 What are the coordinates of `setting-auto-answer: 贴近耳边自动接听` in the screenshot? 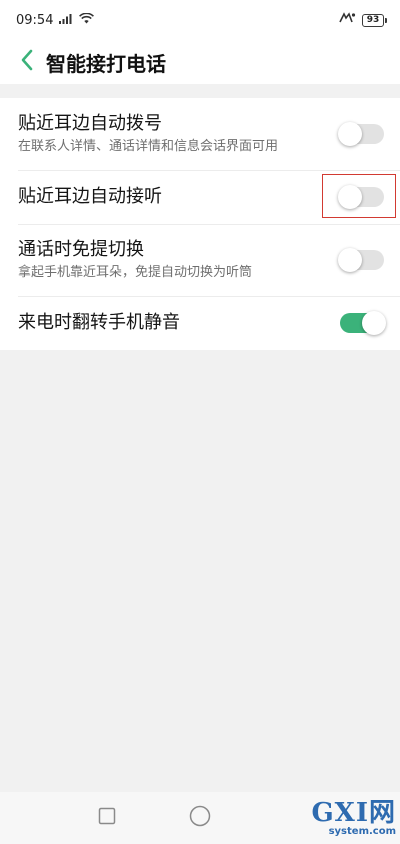 It's located at (200, 197).